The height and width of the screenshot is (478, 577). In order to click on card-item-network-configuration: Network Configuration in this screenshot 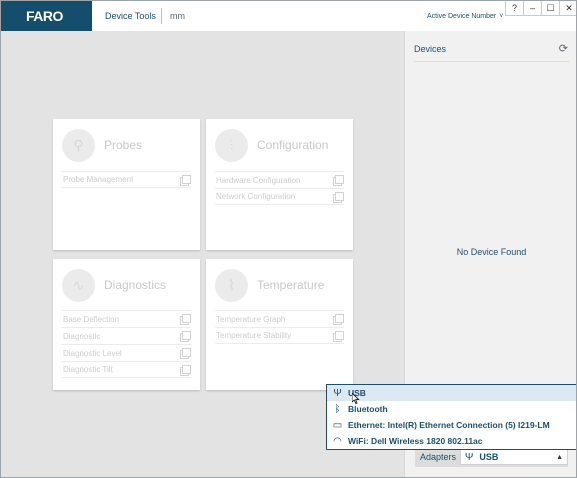, I will do `click(279, 196)`.